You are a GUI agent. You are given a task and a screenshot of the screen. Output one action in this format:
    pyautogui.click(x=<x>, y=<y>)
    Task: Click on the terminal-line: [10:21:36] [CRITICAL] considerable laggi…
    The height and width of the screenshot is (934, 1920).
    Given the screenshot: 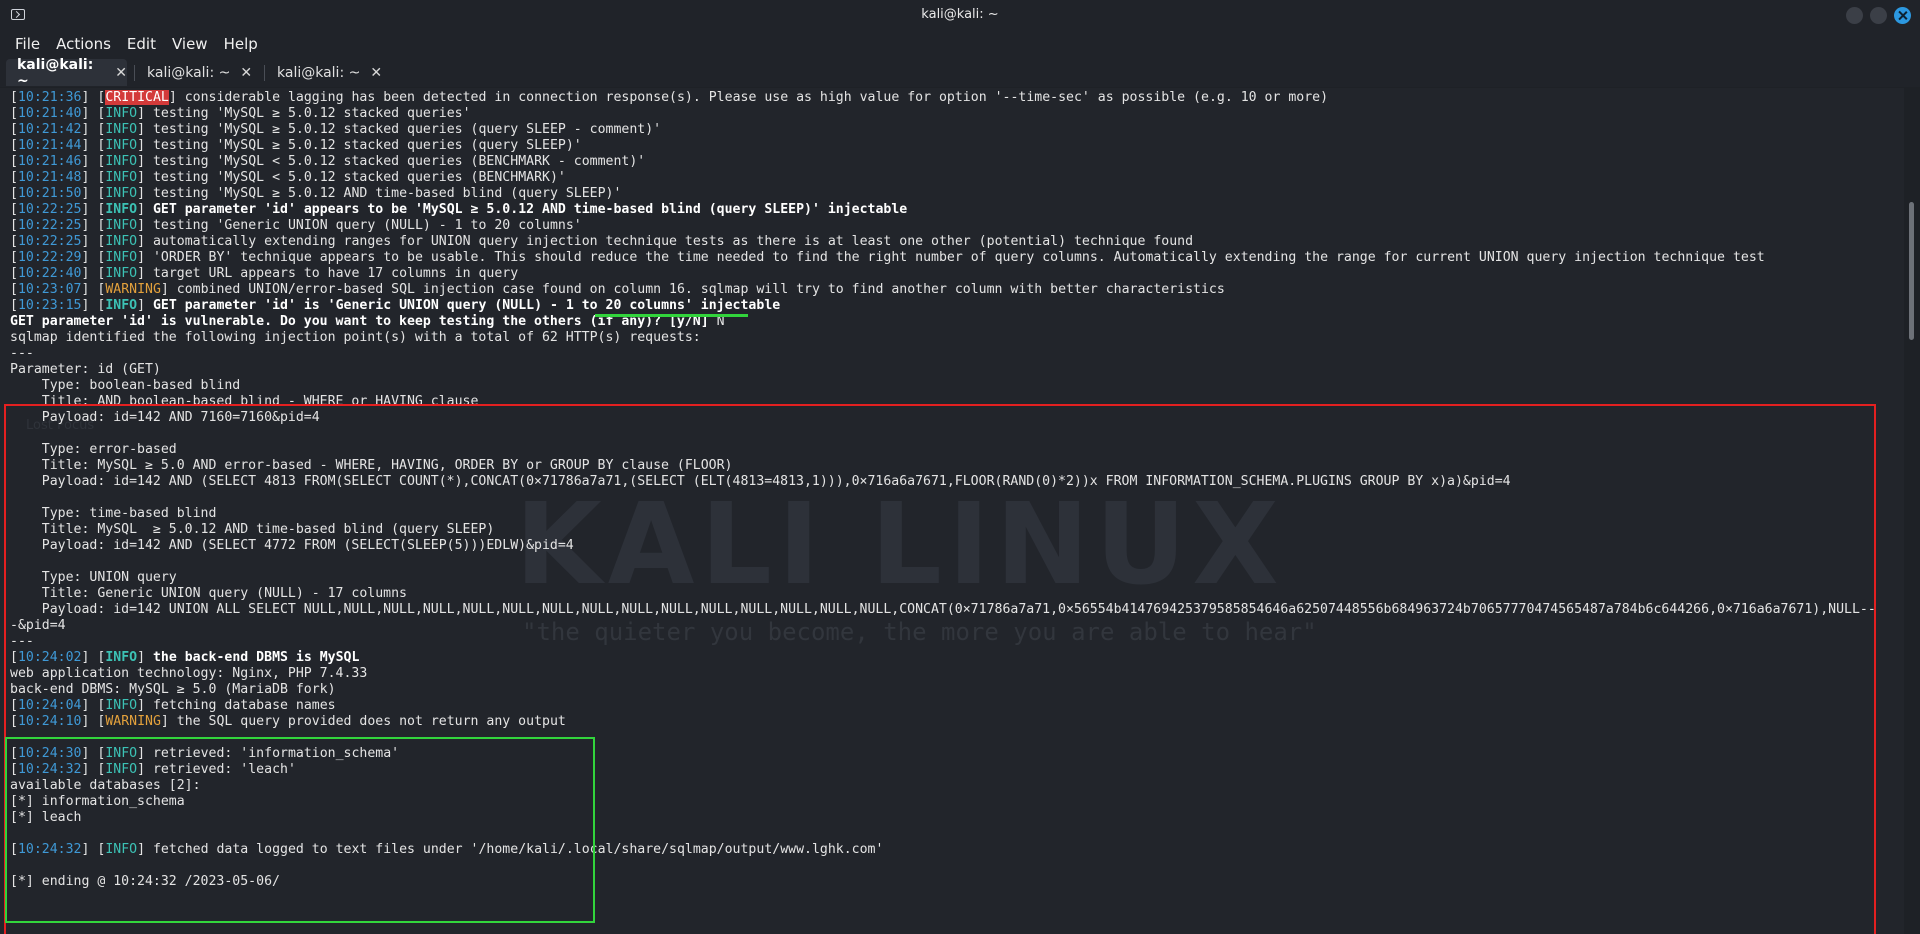 What is the action you would take?
    pyautogui.click(x=669, y=97)
    